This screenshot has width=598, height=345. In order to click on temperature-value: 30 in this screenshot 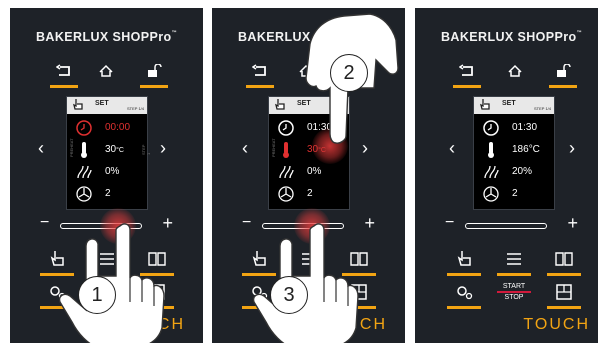, I will do `click(111, 149)`.